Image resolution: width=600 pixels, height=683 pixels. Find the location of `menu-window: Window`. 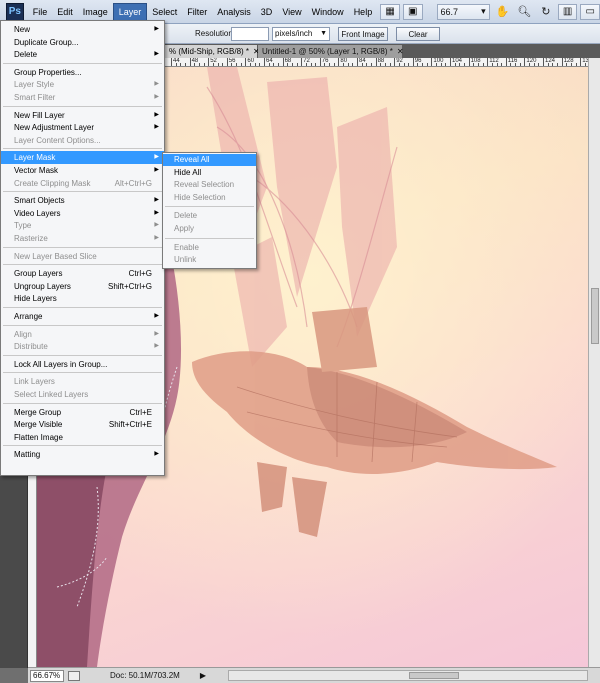

menu-window: Window is located at coordinates (328, 12).